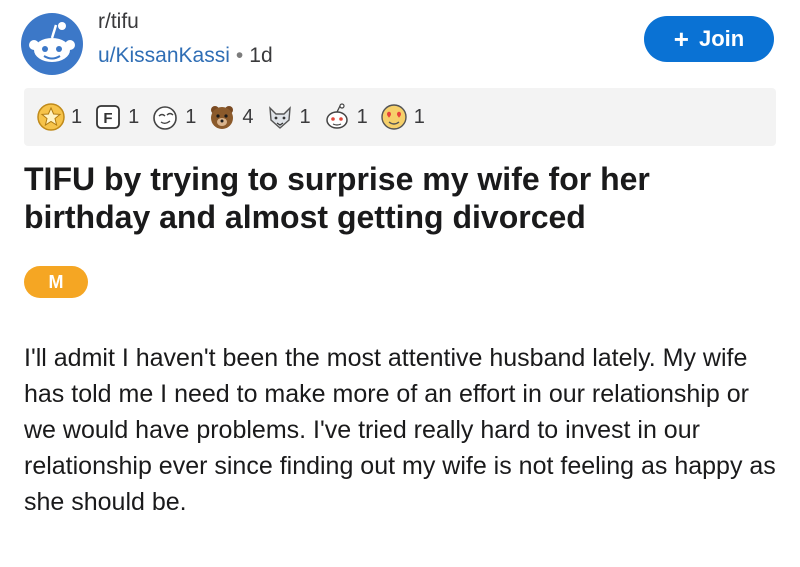 Image resolution: width=800 pixels, height=567 pixels. I want to click on wolf-award-icon, so click(279, 117).